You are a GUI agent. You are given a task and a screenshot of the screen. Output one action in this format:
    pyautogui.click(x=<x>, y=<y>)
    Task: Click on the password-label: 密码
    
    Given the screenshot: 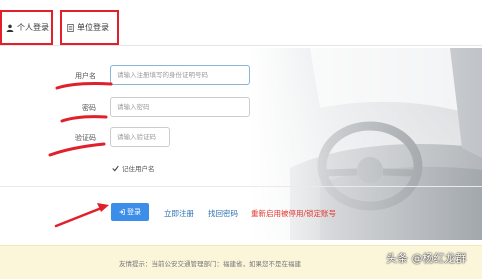 What is the action you would take?
    pyautogui.click(x=89, y=108)
    